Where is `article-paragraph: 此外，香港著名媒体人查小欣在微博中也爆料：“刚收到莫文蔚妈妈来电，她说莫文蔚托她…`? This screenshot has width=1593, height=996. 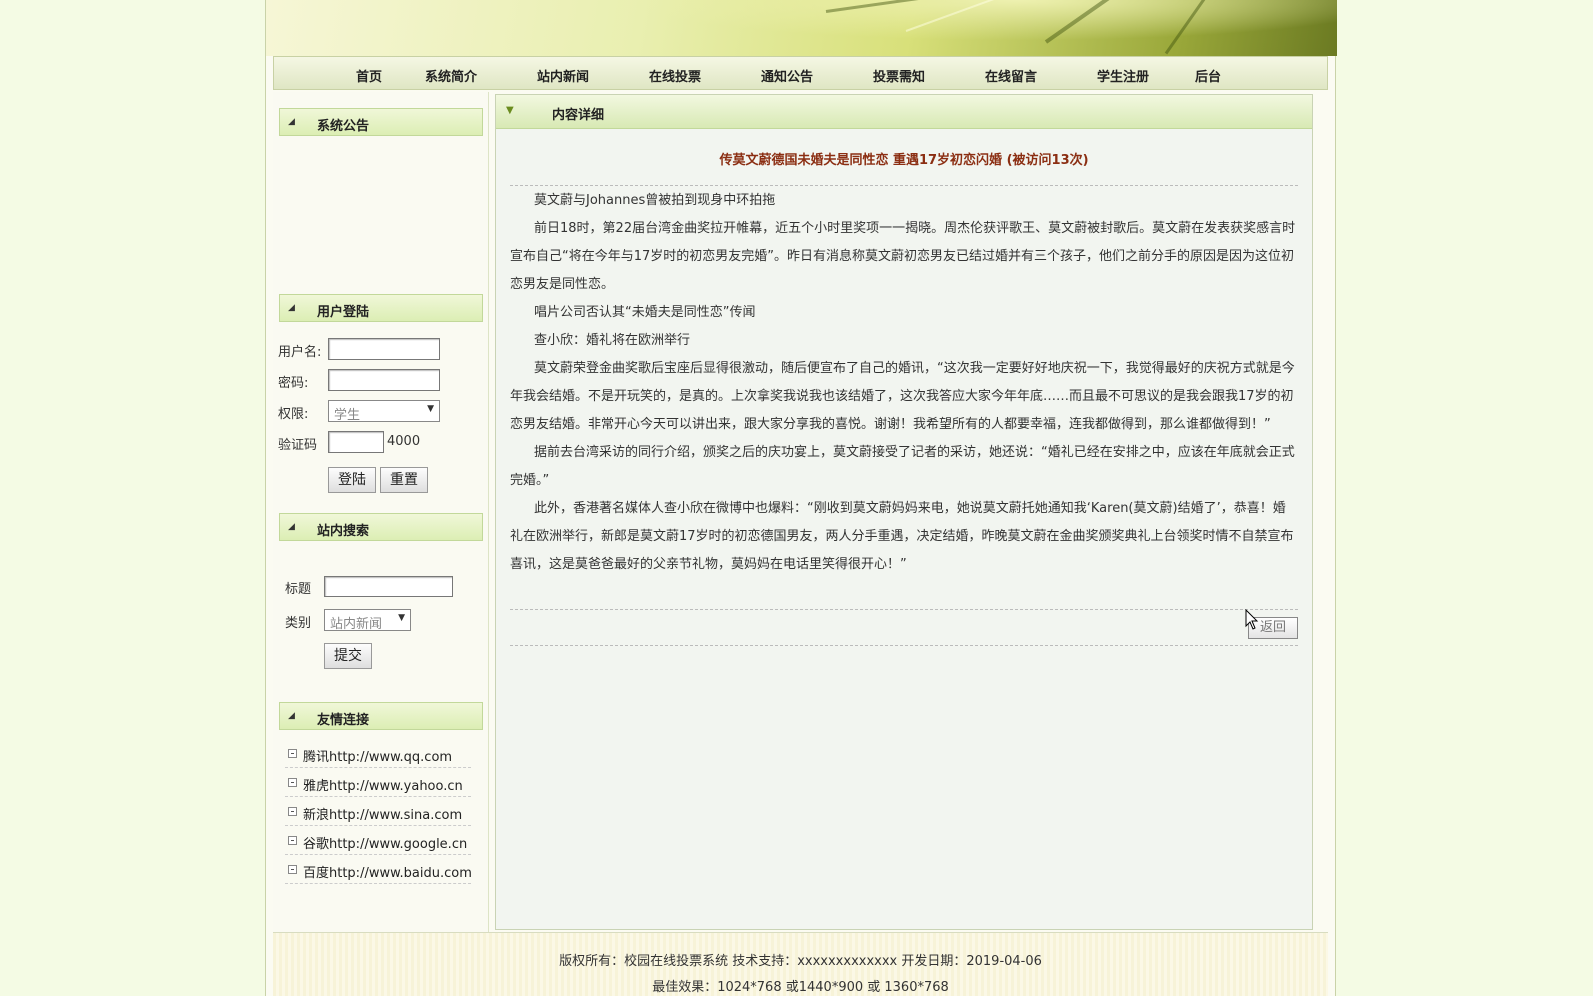 article-paragraph: 此外，香港著名媒体人查小欣在微博中也爆料：“刚收到莫文蔚妈妈来电，她说莫文蔚托她… is located at coordinates (902, 536).